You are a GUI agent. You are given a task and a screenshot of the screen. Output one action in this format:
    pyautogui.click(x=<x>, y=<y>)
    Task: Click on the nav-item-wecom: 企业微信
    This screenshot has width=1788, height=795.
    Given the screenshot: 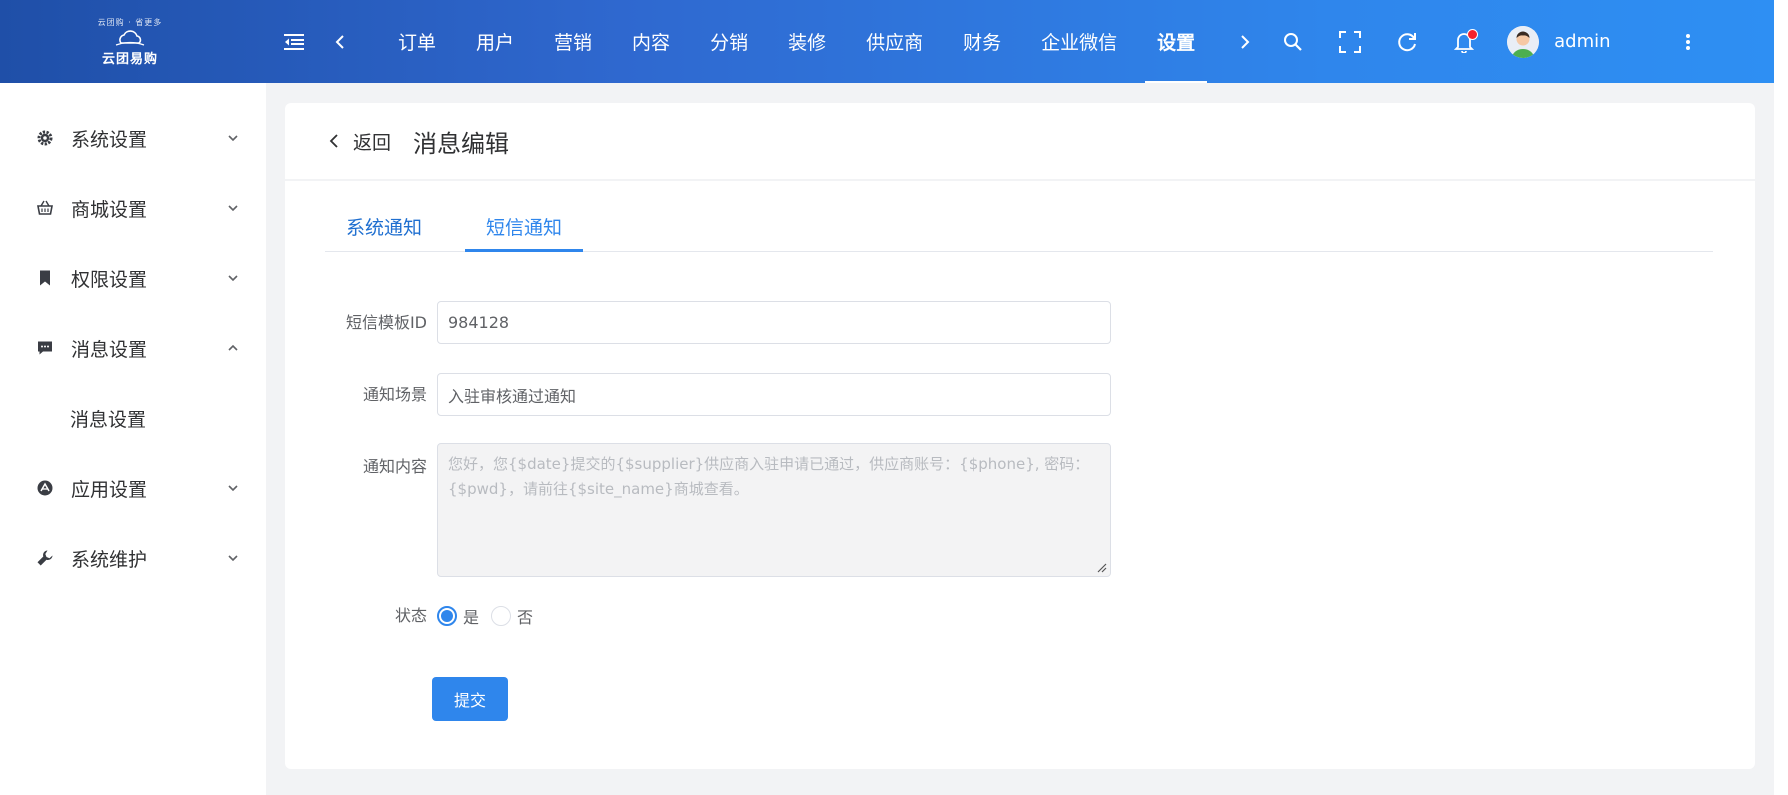 What is the action you would take?
    pyautogui.click(x=1079, y=41)
    